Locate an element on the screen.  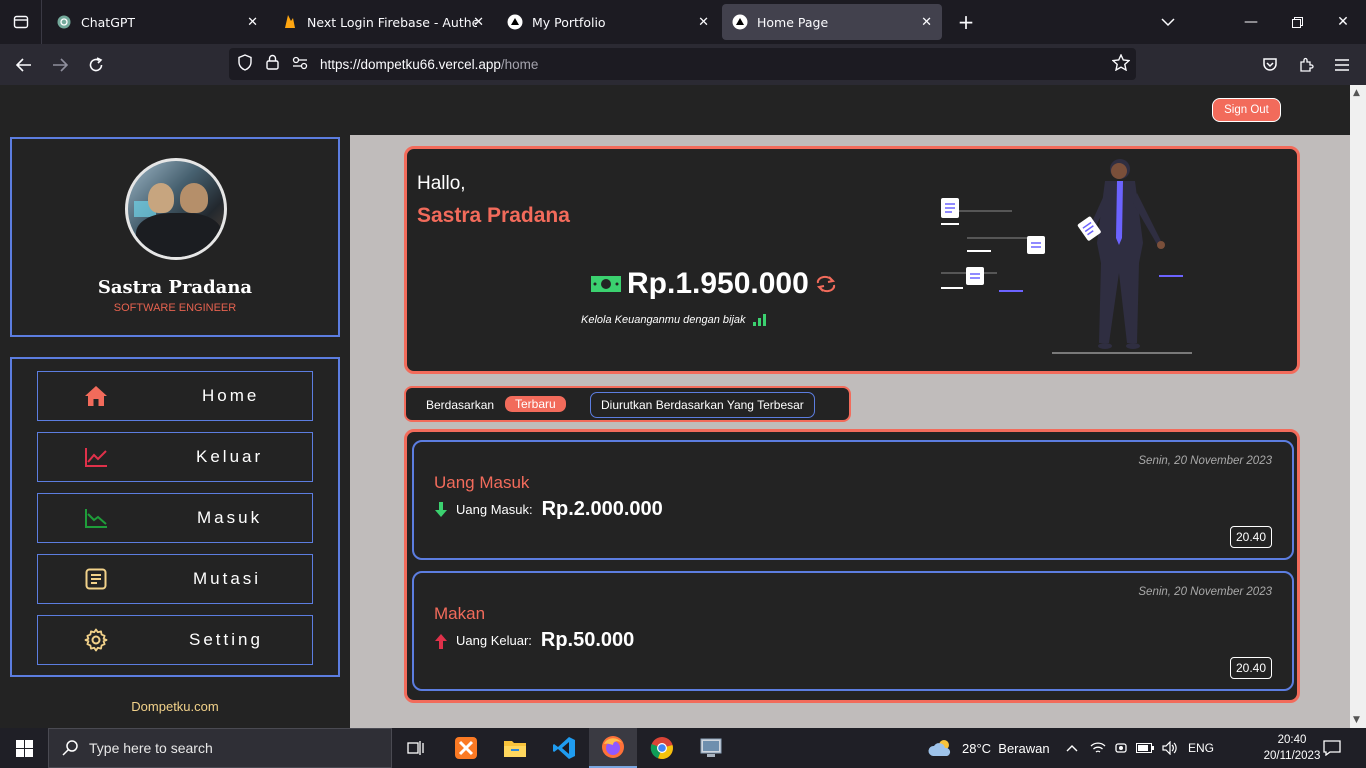
hero-tagline: Kelola Keuanganmu dengan bijak is located at coordinates (673, 320).